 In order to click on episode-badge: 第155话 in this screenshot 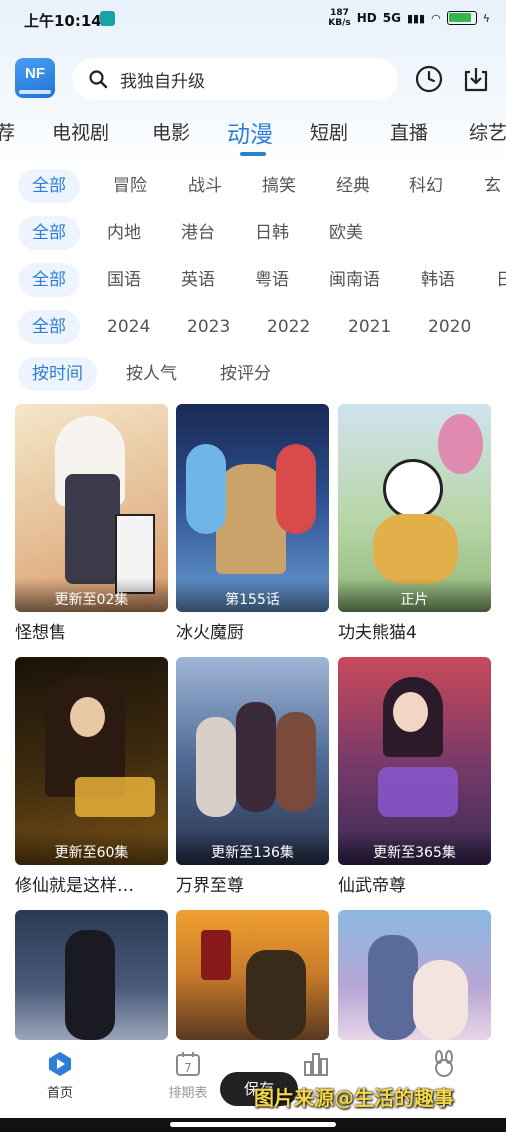, I will do `click(252, 595)`.